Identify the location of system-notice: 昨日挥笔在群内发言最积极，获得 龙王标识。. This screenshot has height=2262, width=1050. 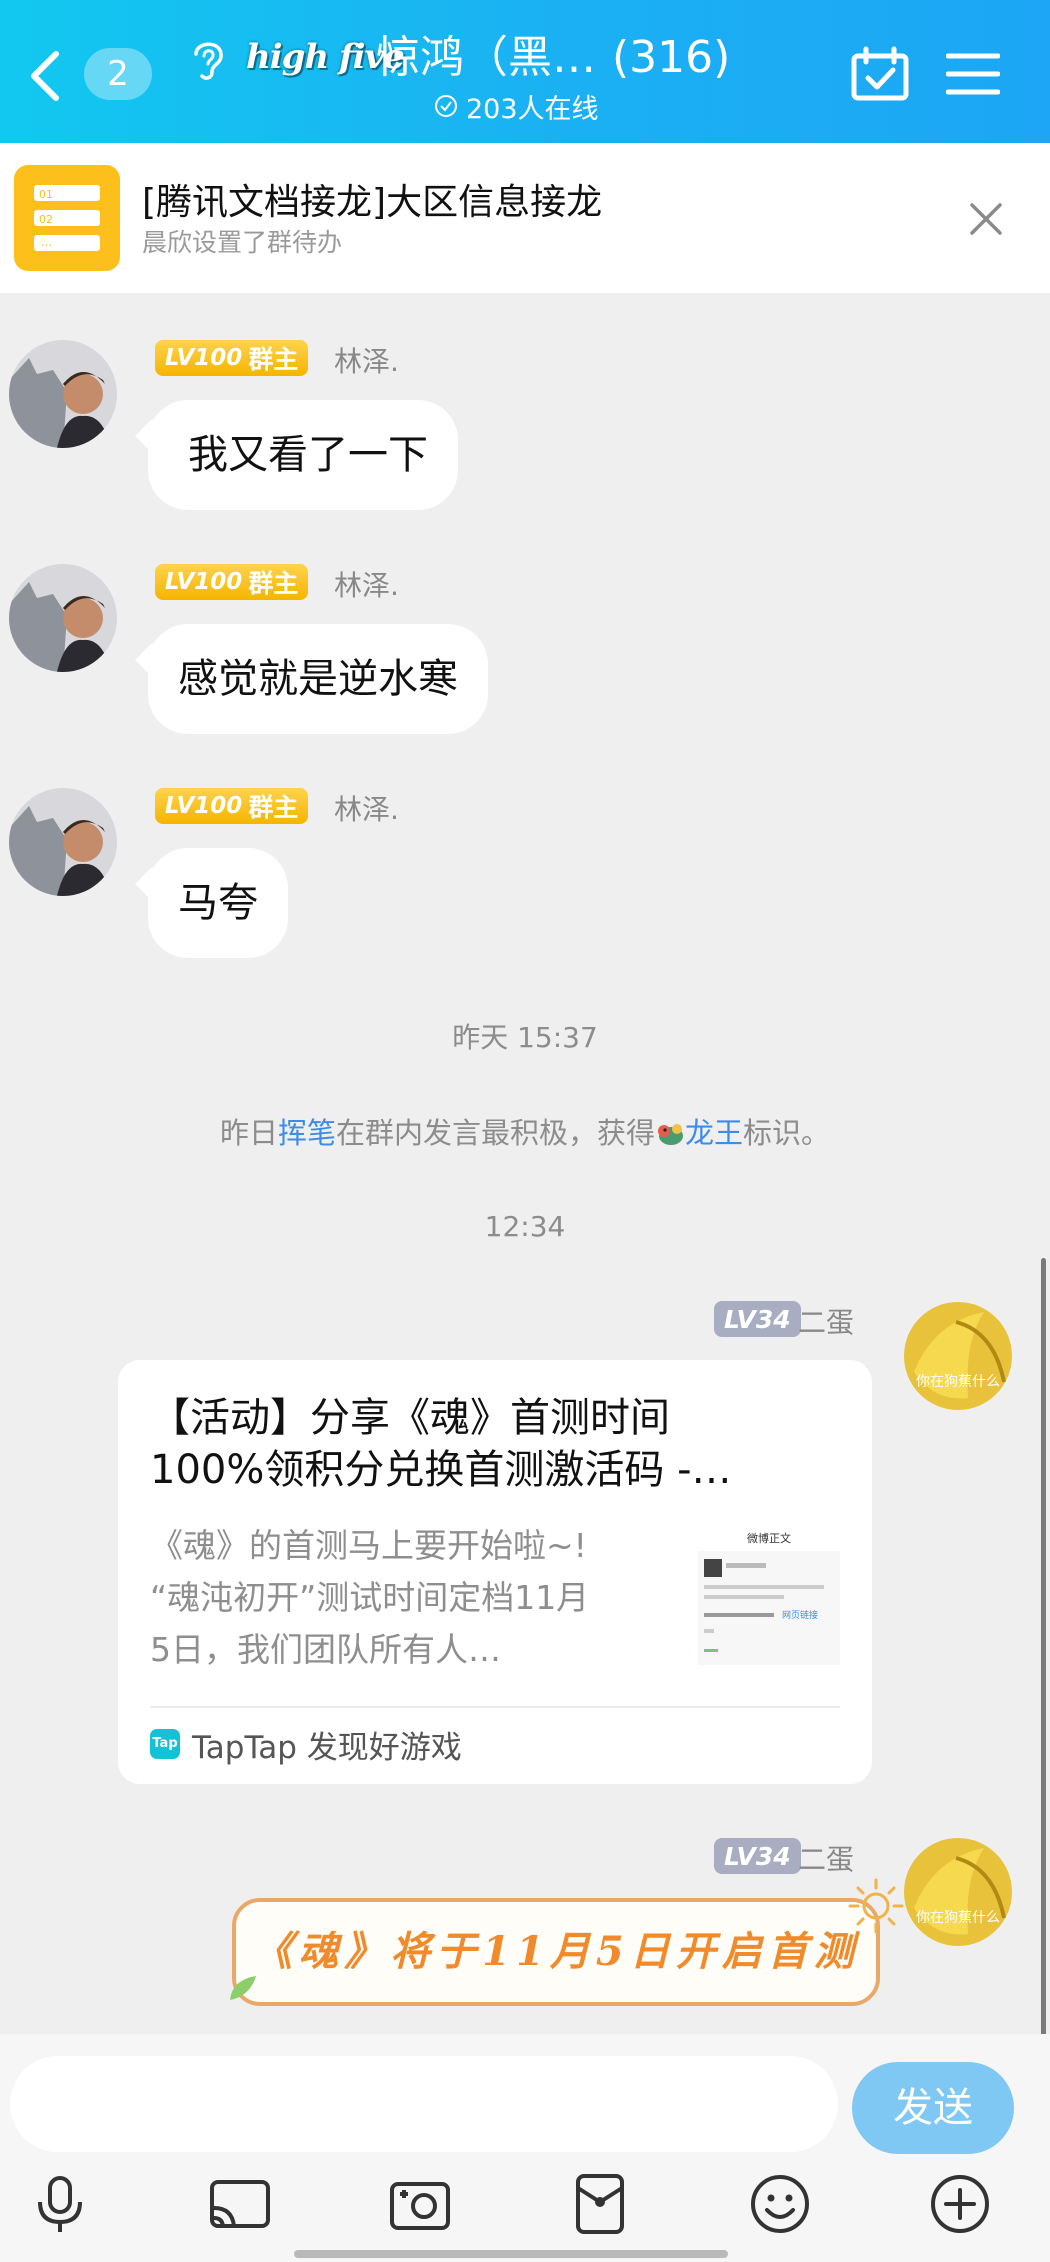
(525, 1131).